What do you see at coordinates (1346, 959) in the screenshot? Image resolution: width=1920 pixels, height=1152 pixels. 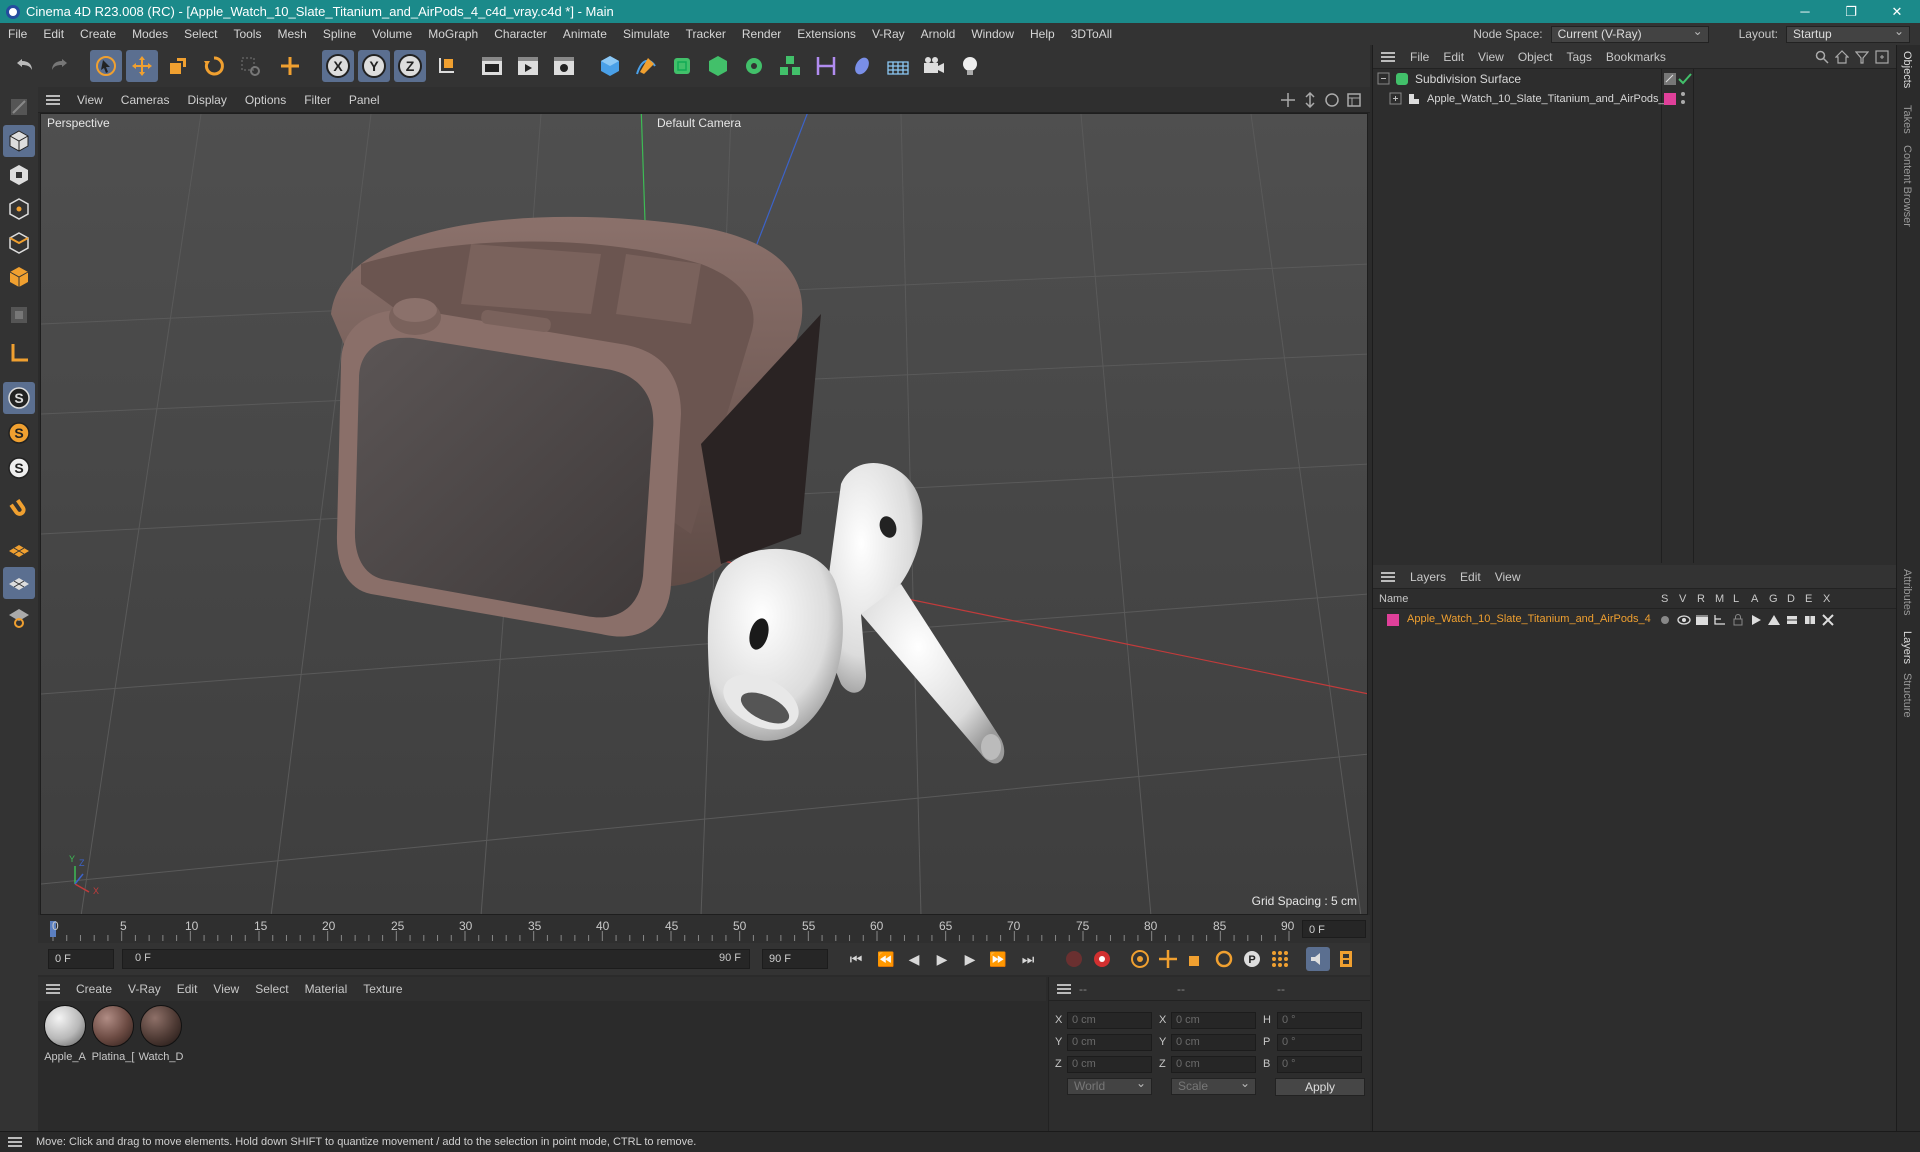 I see `timeline-window-button` at bounding box center [1346, 959].